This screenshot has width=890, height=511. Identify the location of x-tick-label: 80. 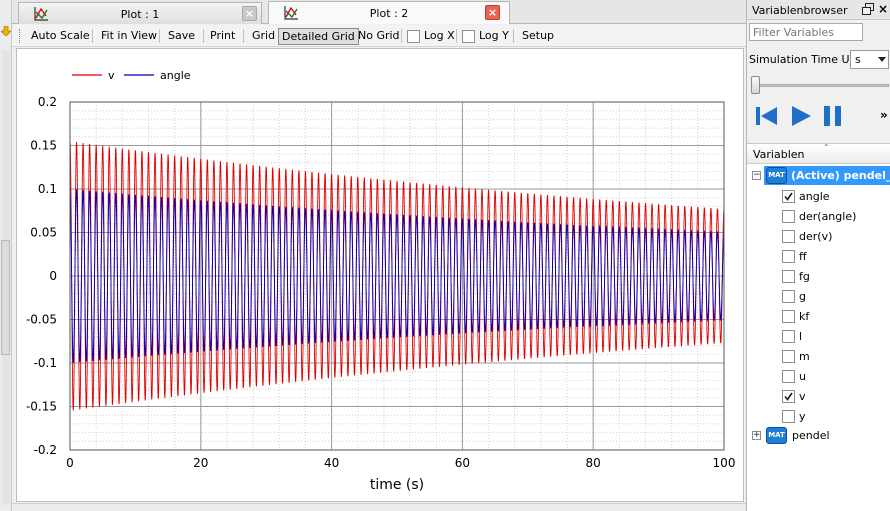
(593, 463).